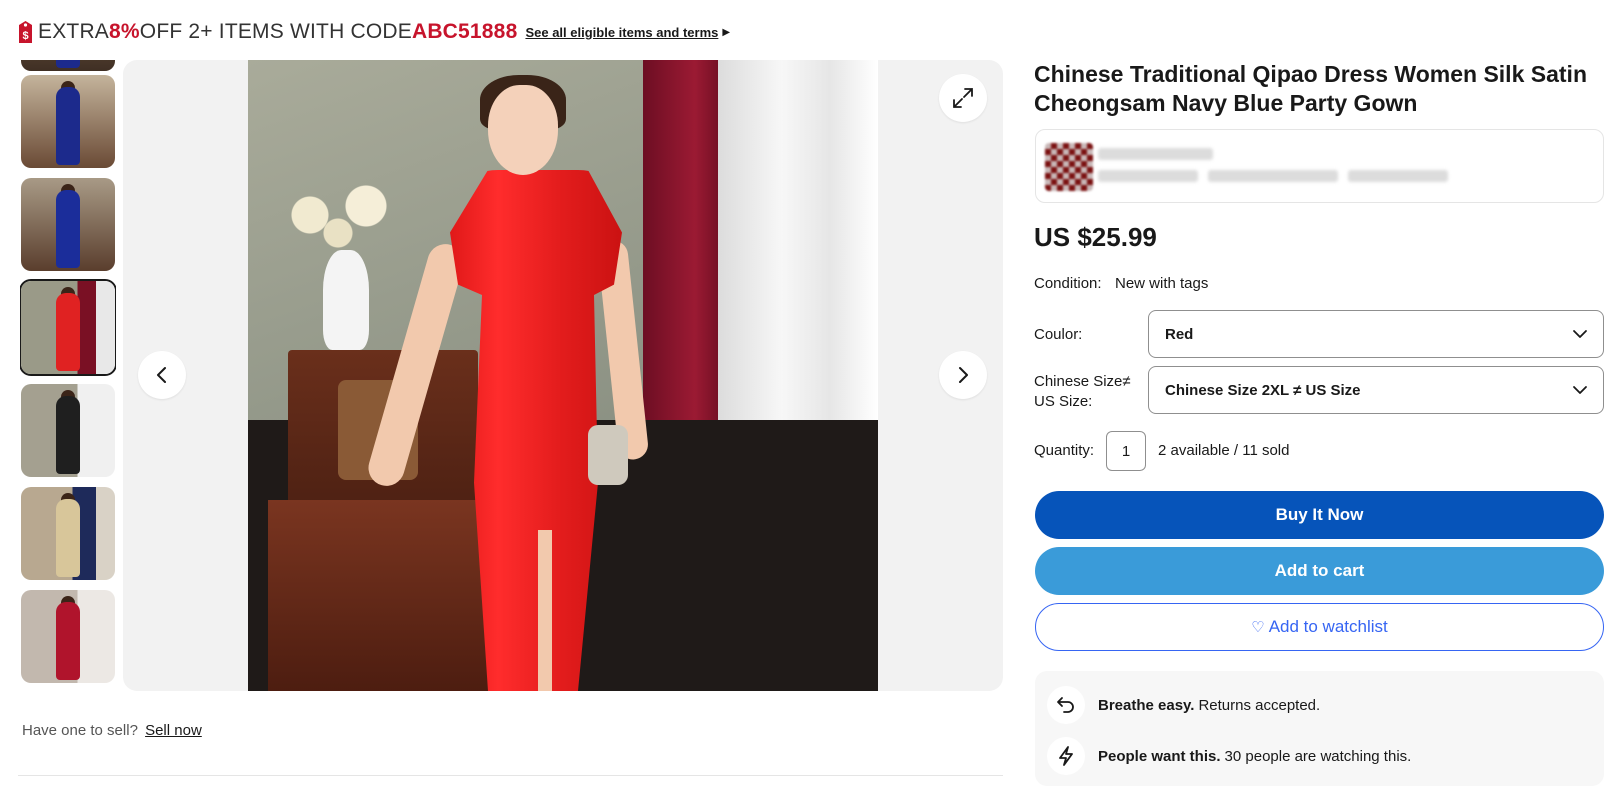 The height and width of the screenshot is (801, 1623). I want to click on returns-row: Breathe easy. Returns accepted., so click(1183, 705).